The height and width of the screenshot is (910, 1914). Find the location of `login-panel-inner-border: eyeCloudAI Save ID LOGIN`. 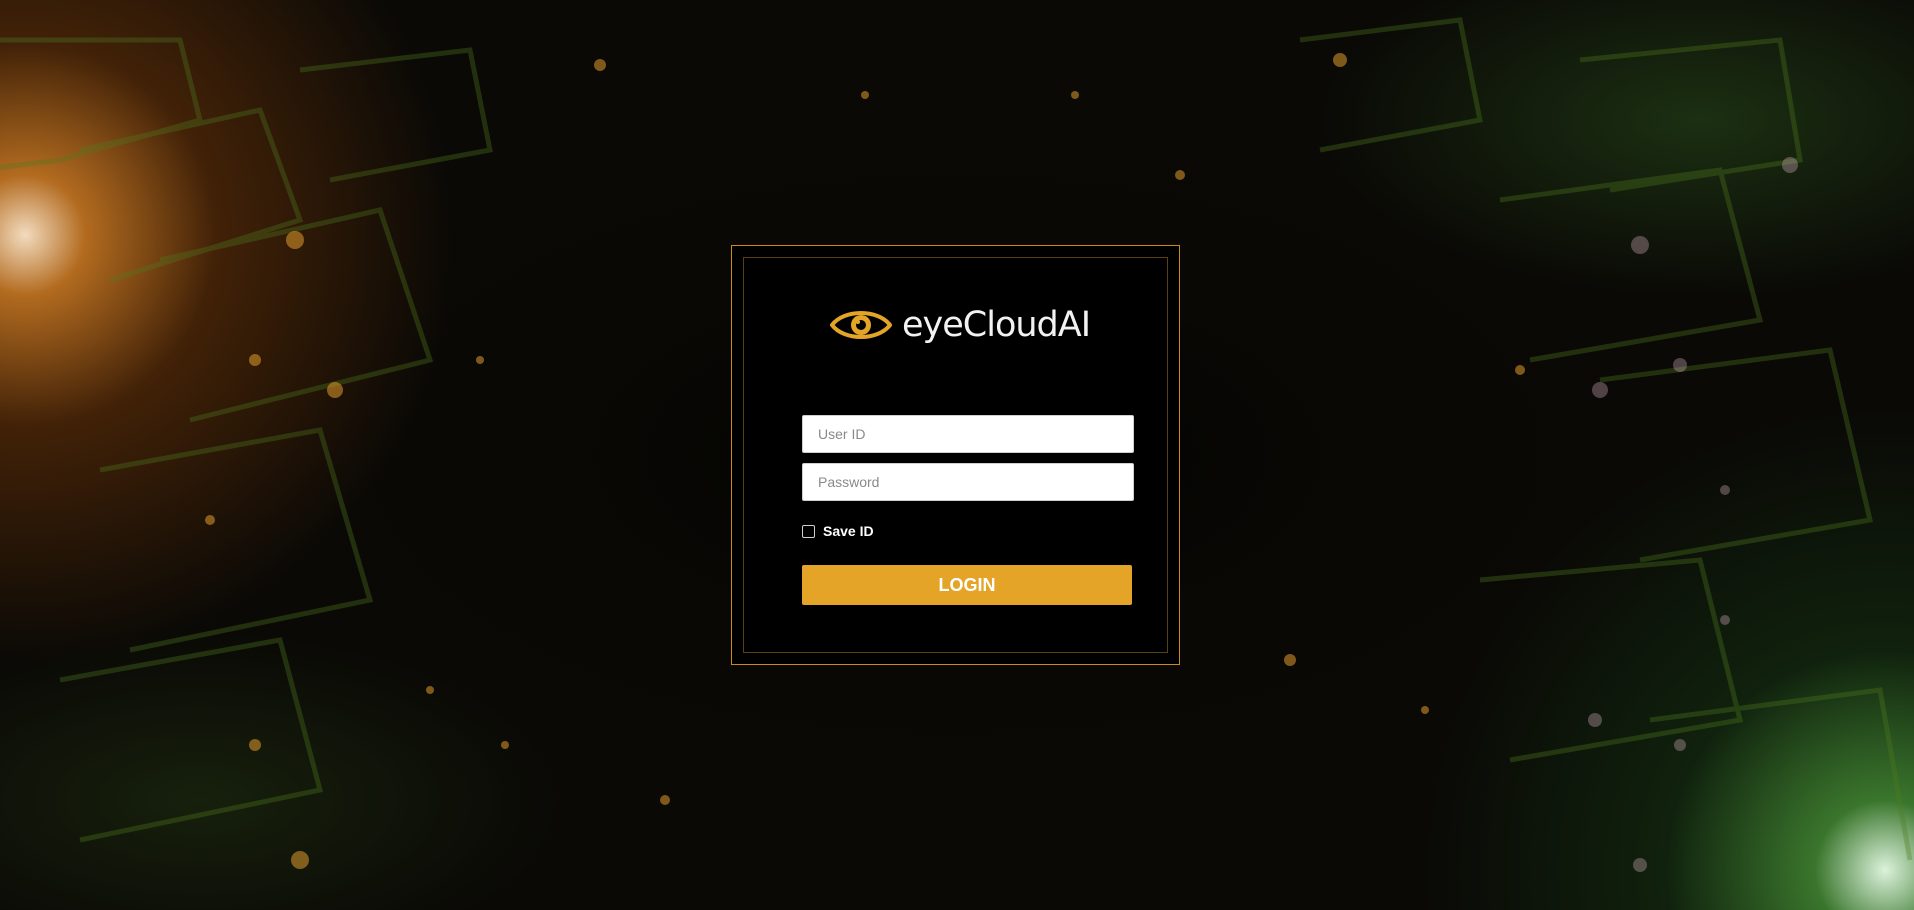

login-panel-inner-border: eyeCloudAI Save ID LOGIN is located at coordinates (955, 455).